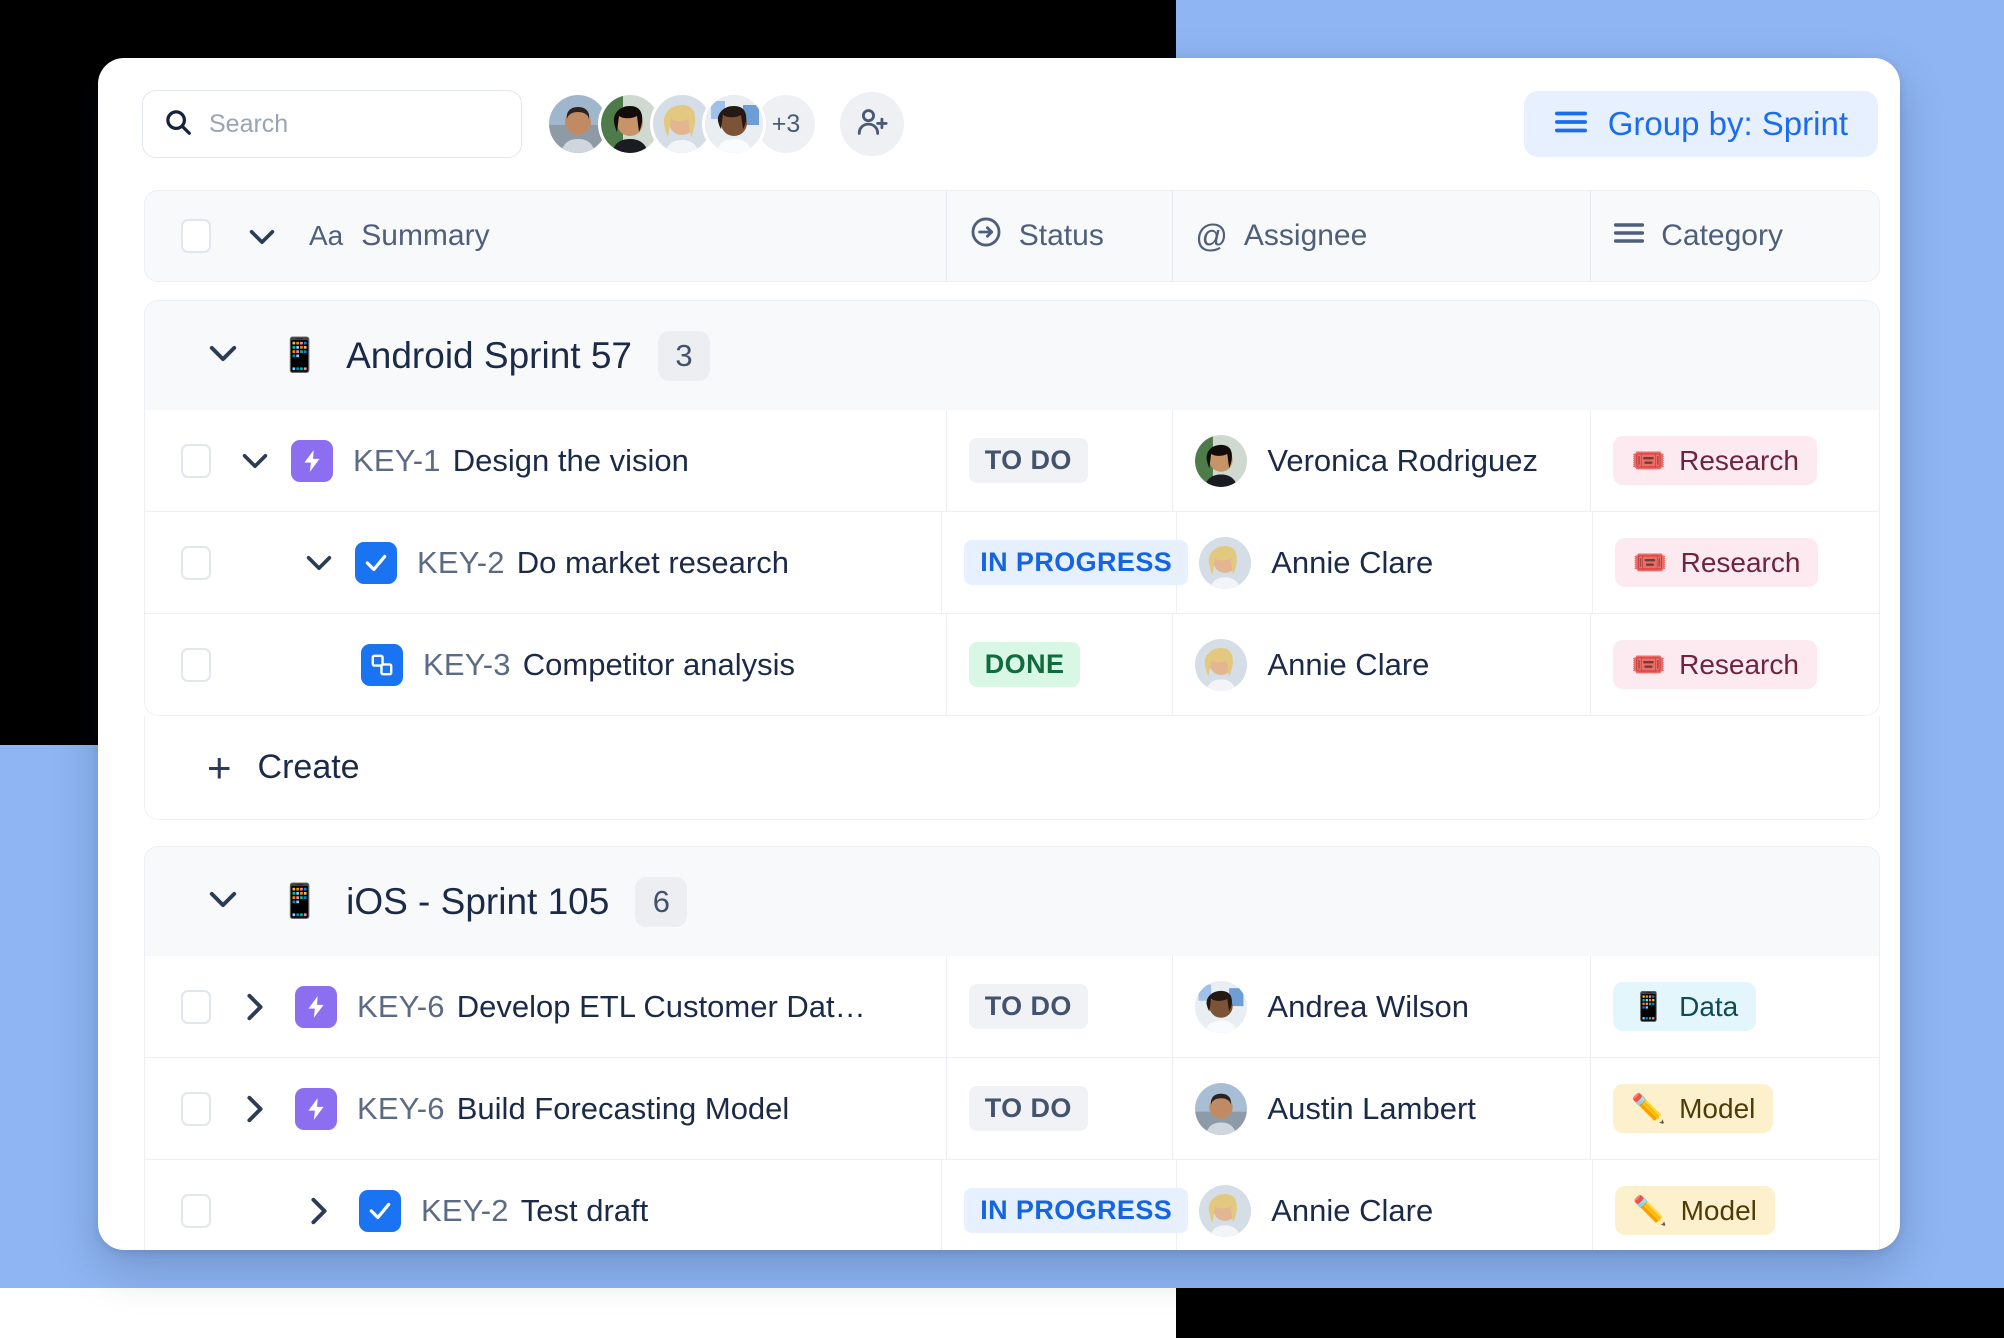 The image size is (2004, 1338). What do you see at coordinates (401, 1108) in the screenshot?
I see `issue-key: KEY-6` at bounding box center [401, 1108].